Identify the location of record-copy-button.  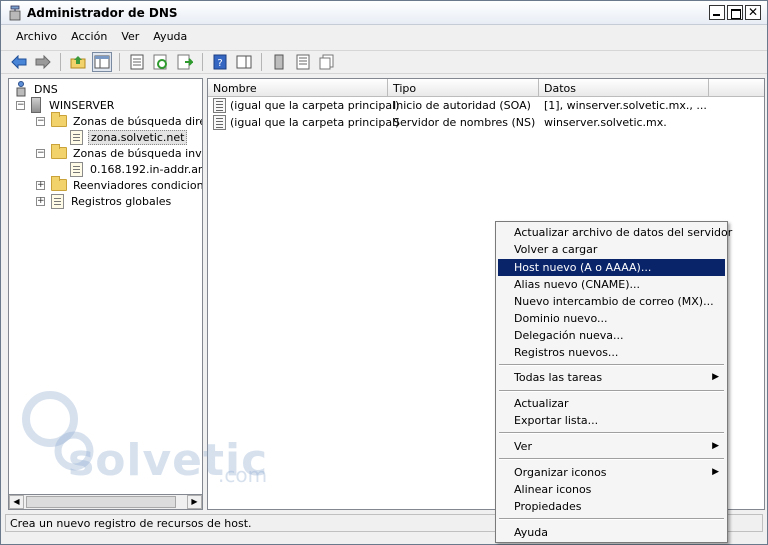
(327, 62).